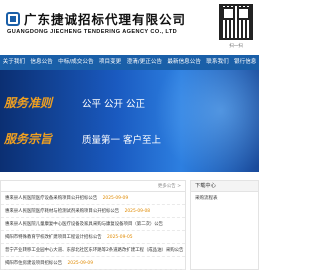  What do you see at coordinates (110, 62) in the screenshot?
I see `nav-item-project-changes: 项目变更` at bounding box center [110, 62].